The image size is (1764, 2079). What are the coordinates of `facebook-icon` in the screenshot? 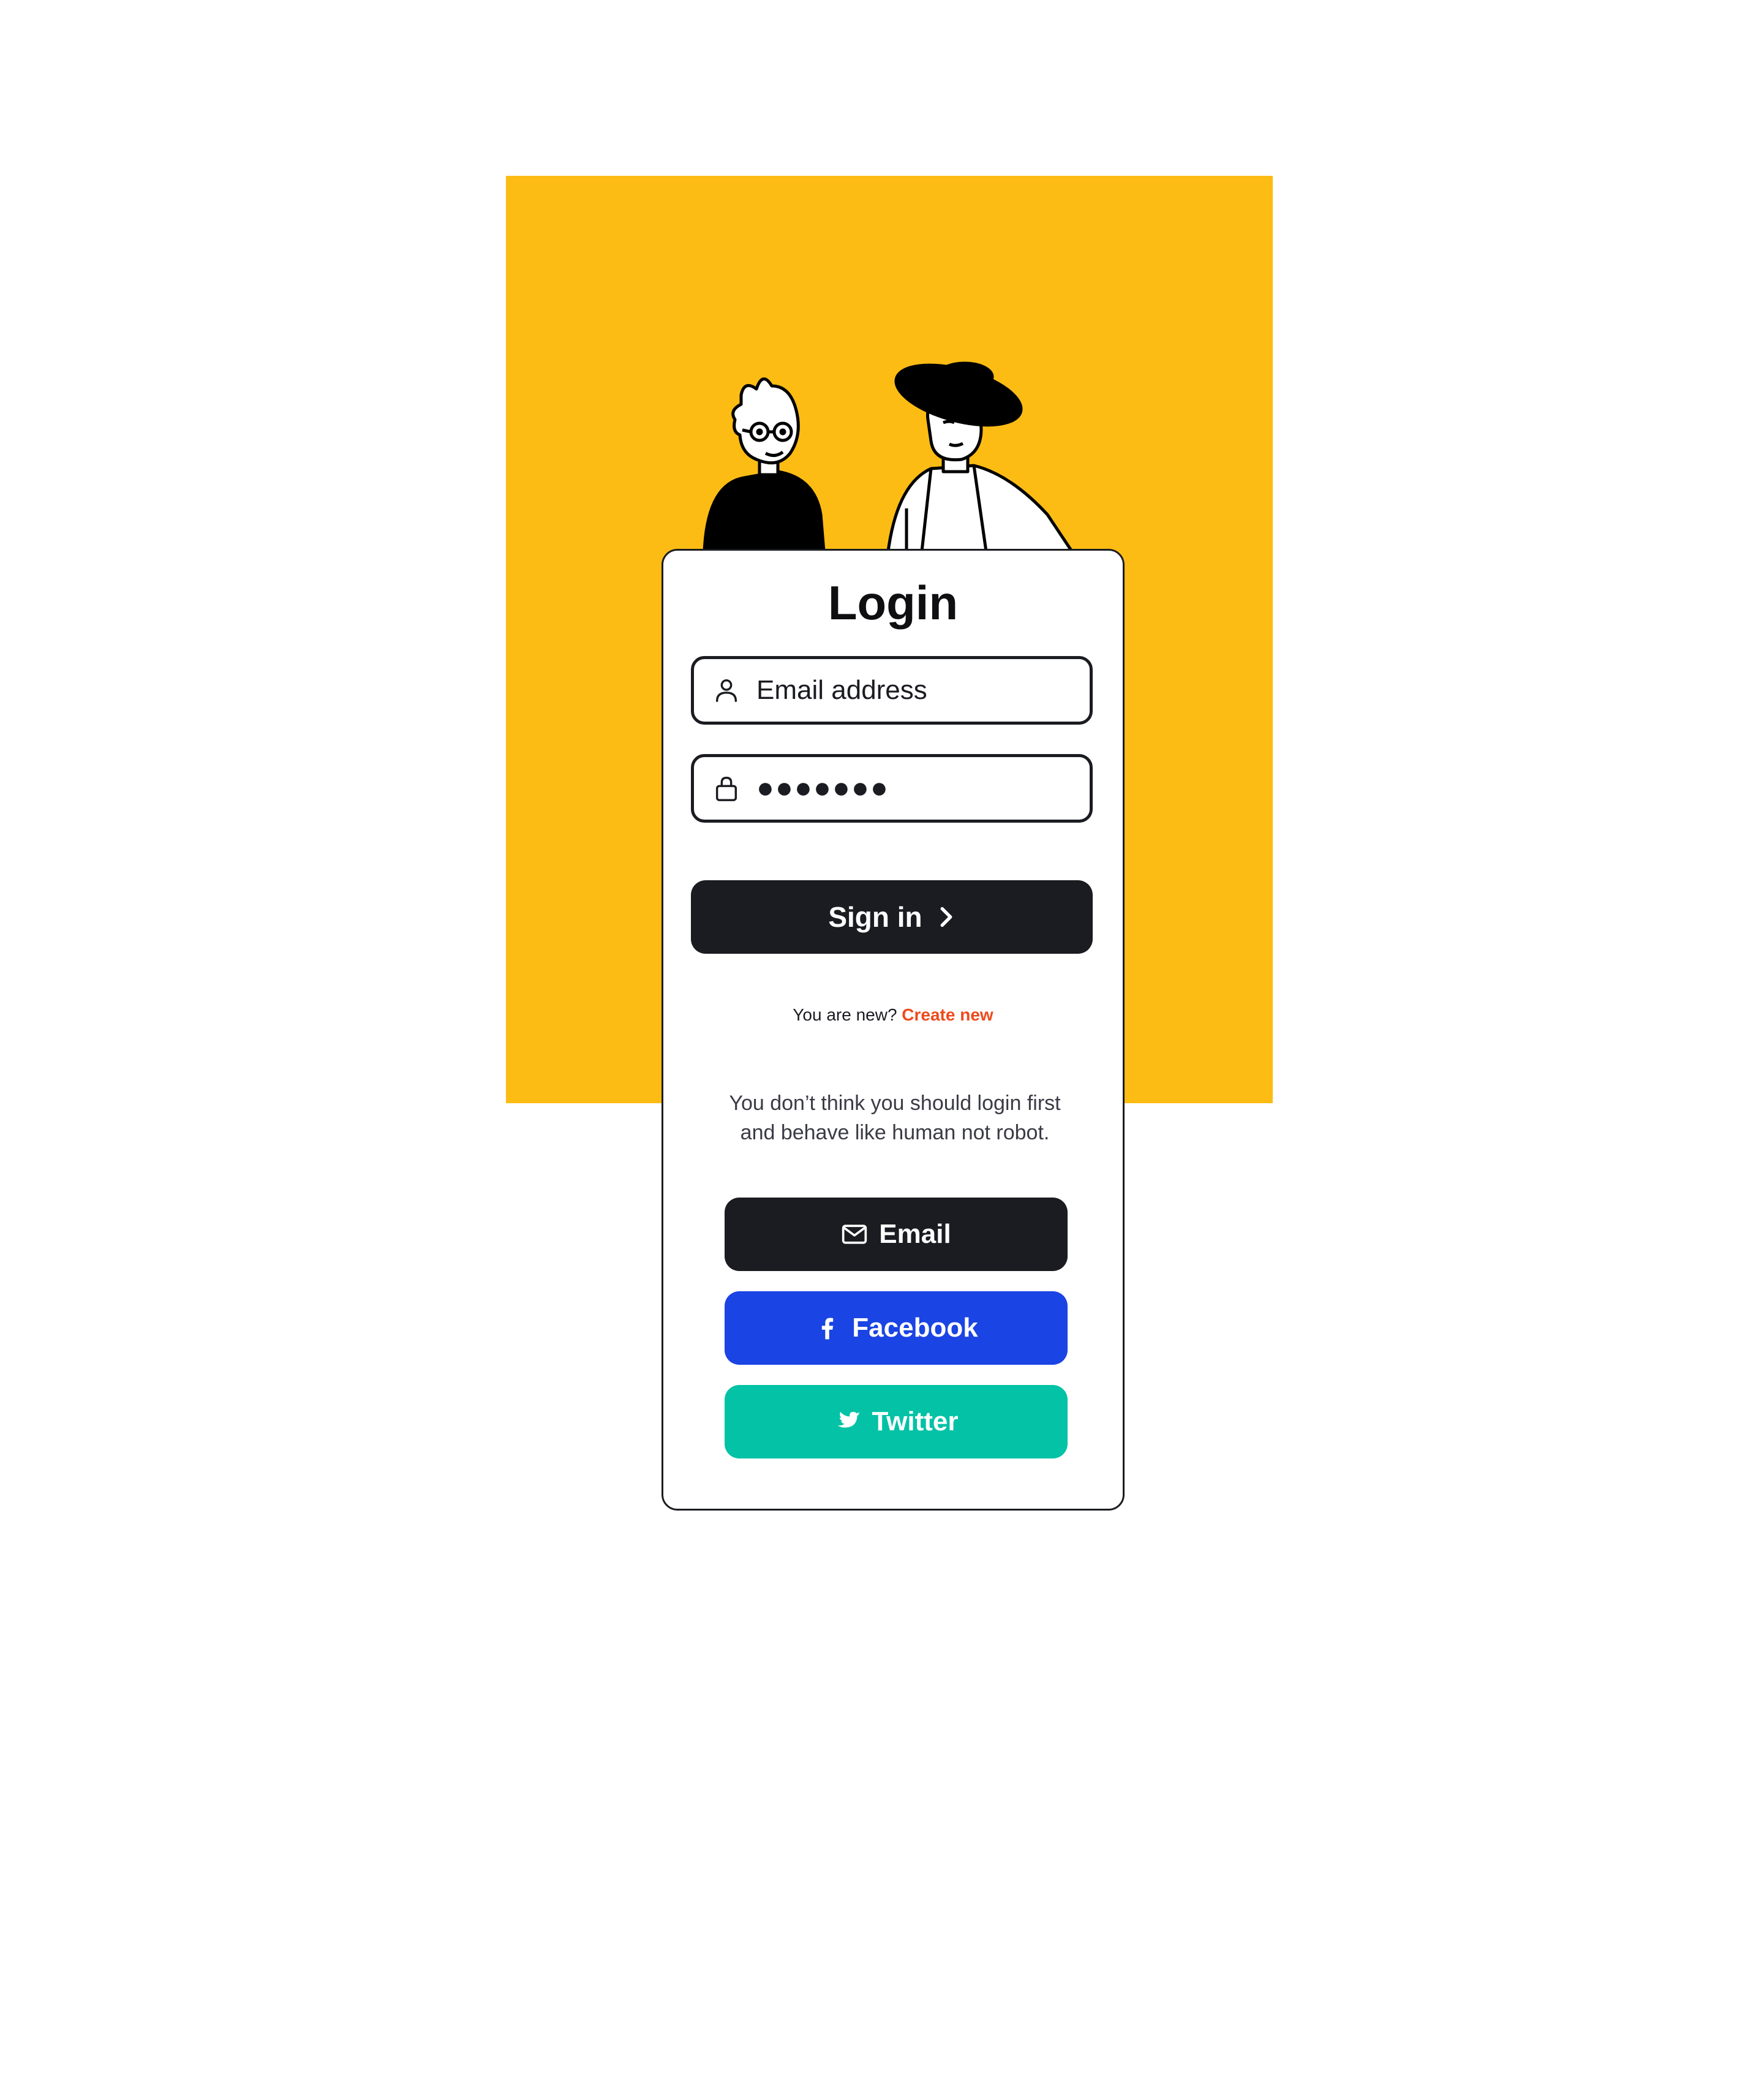 It's located at (828, 1329).